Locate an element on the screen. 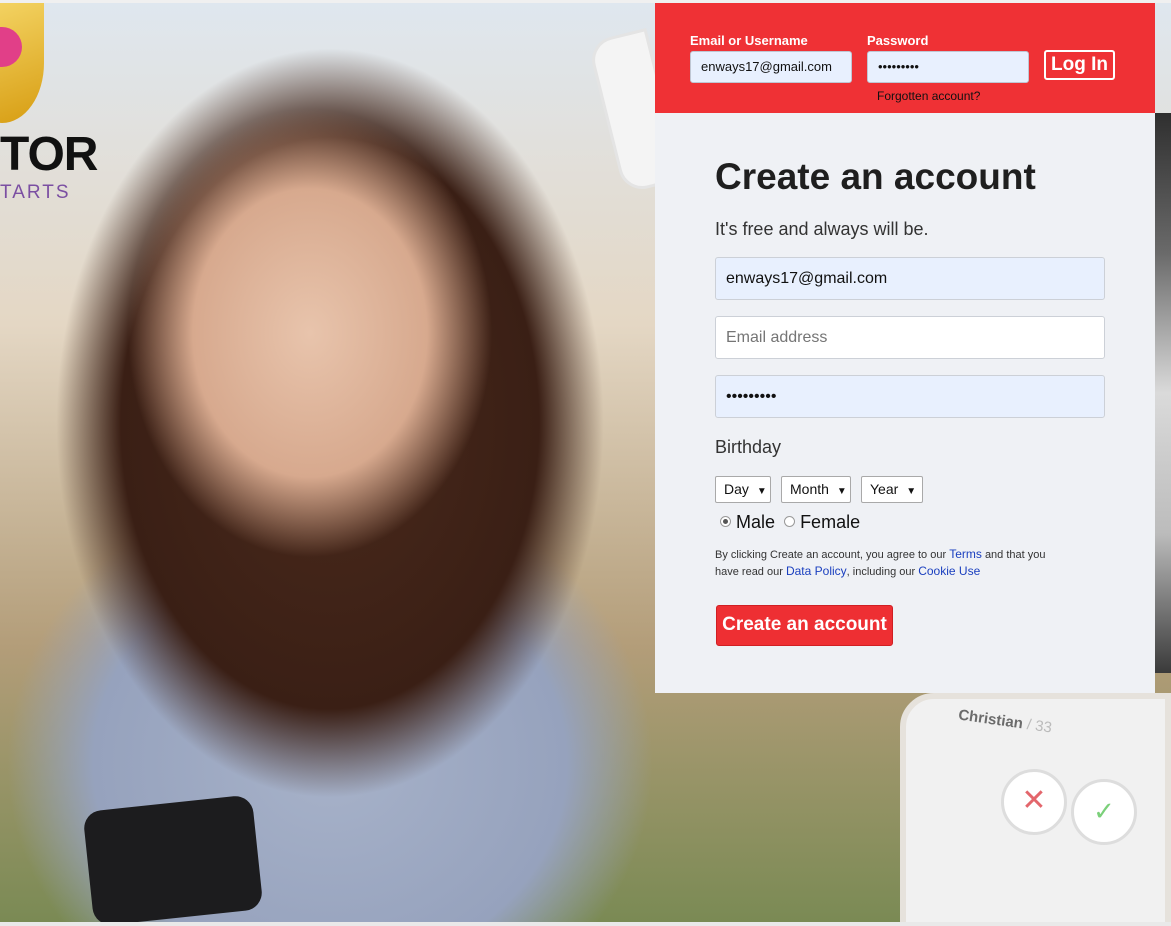 This screenshot has height=926, width=1171. signup-password-input: ••••••••• is located at coordinates (910, 396).